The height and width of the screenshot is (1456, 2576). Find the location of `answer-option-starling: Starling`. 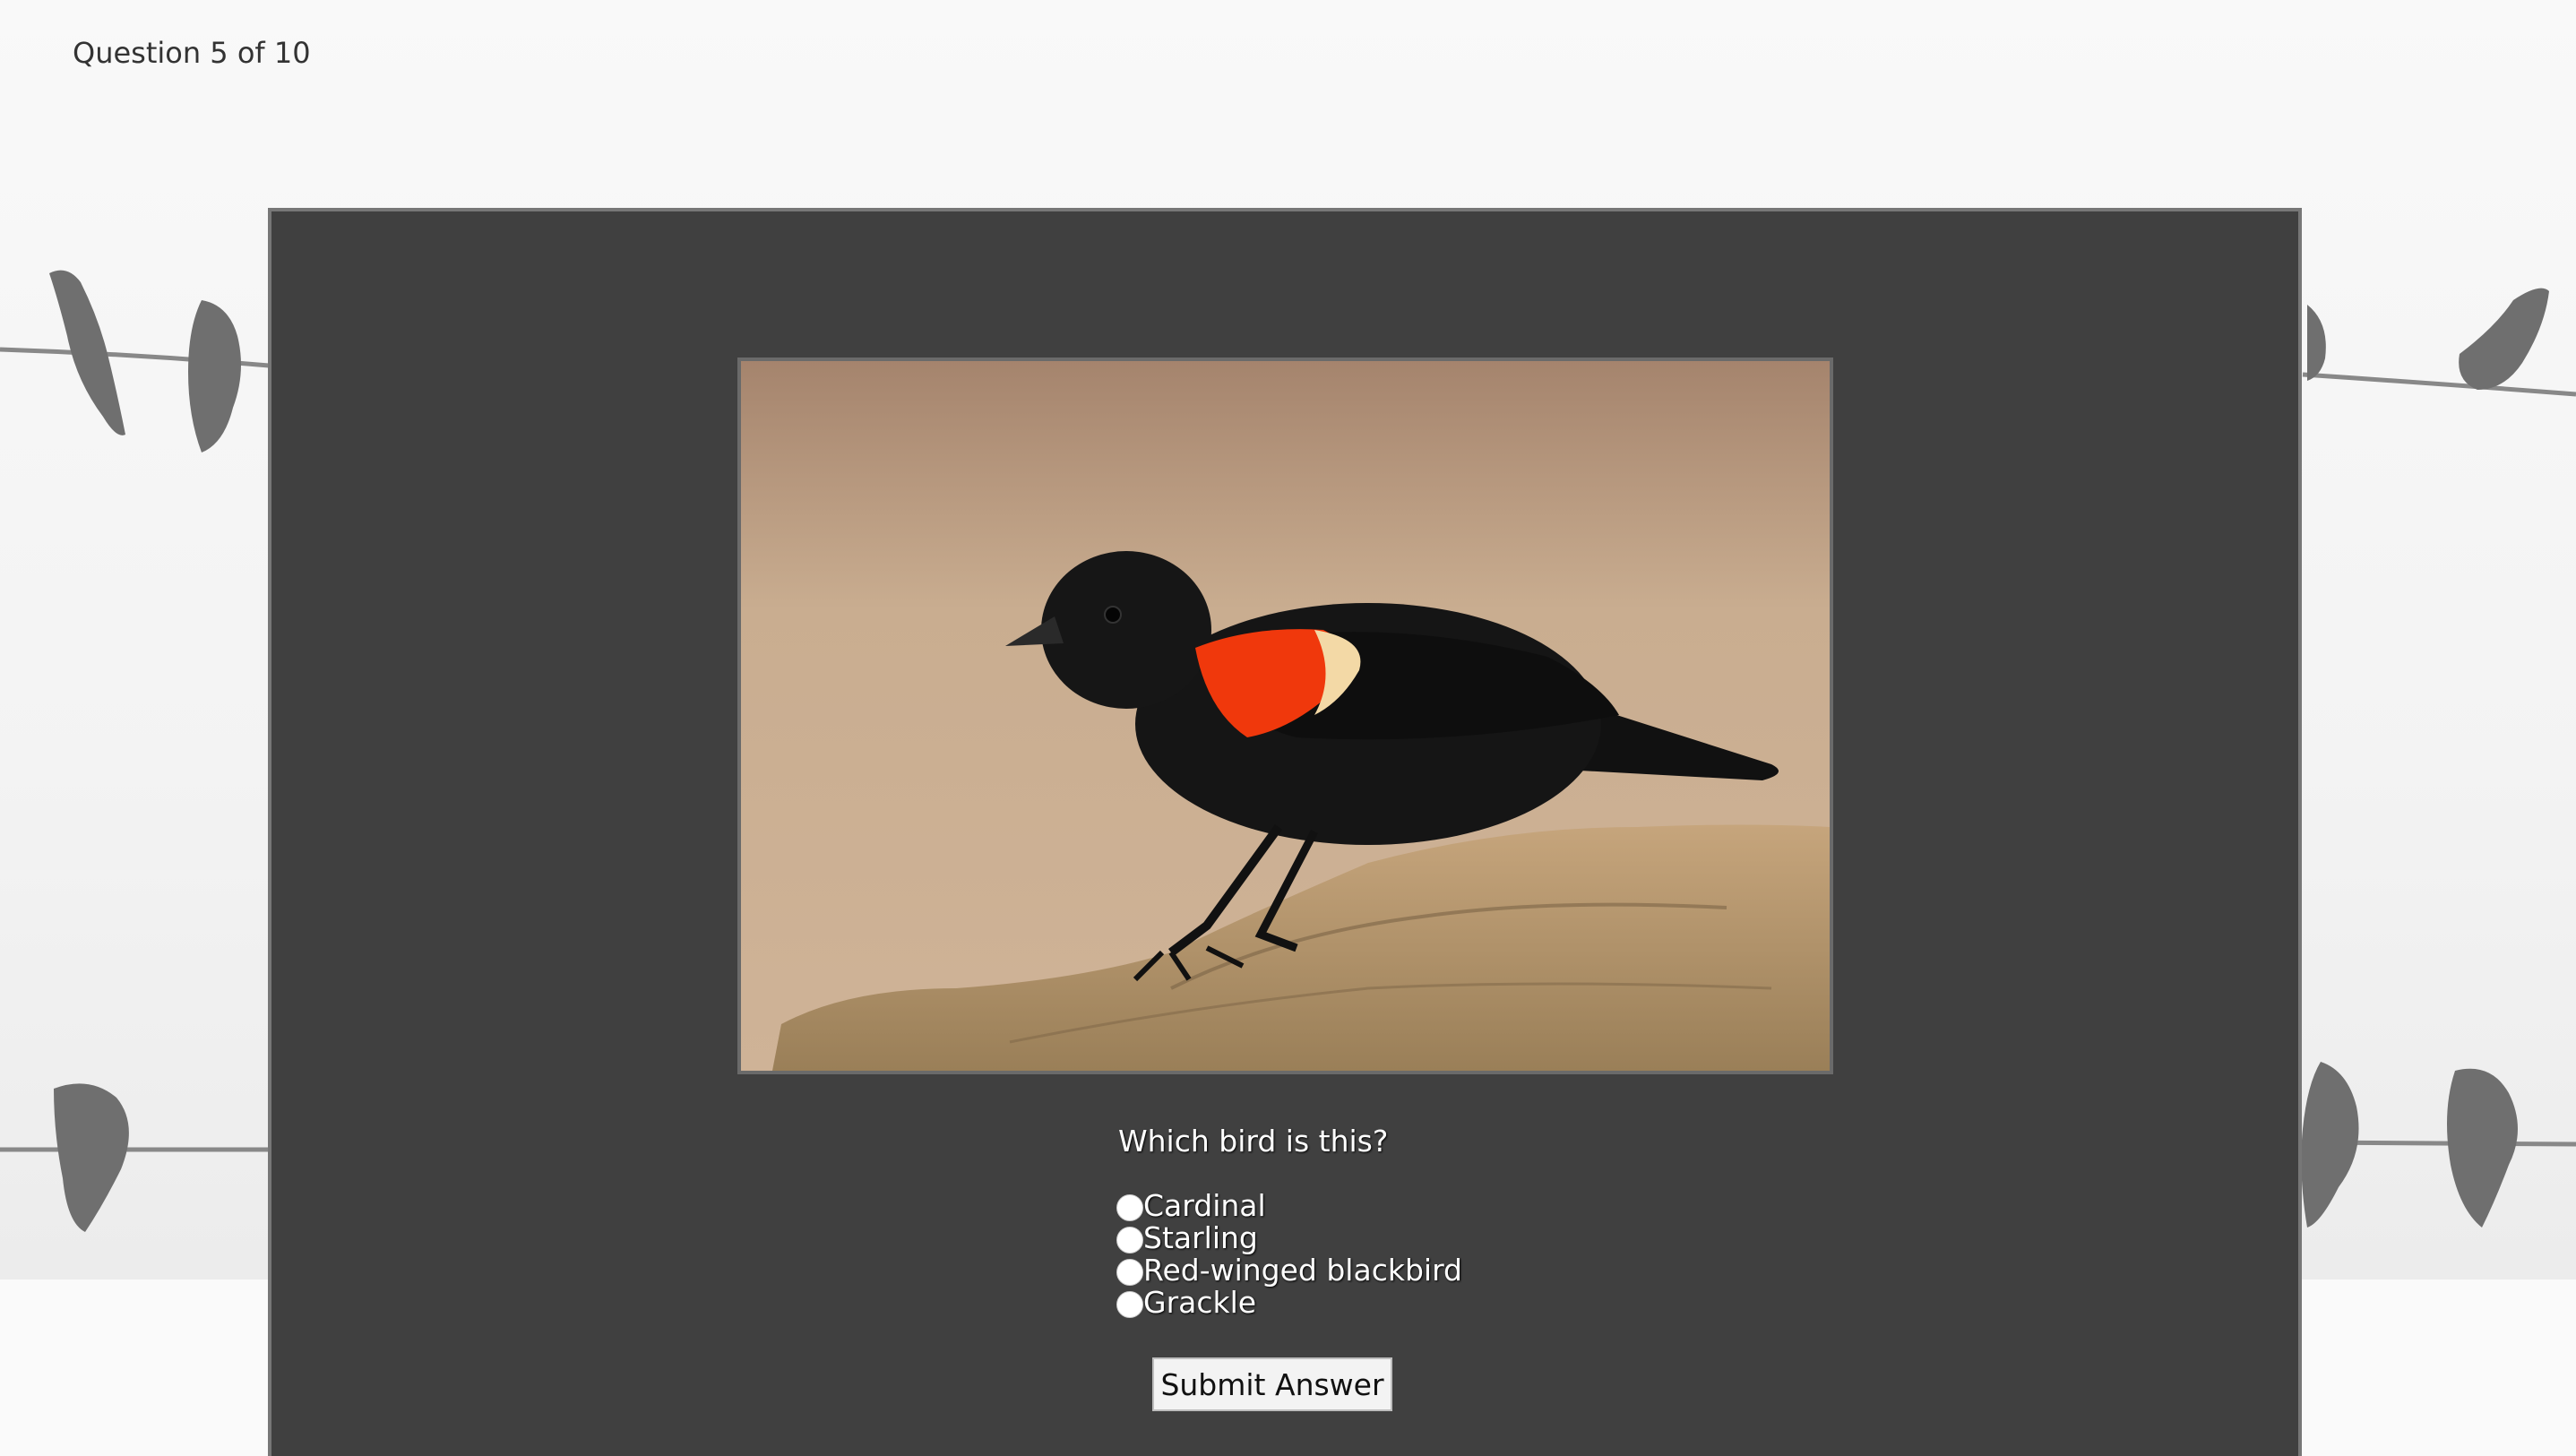

answer-option-starling: Starling is located at coordinates (1289, 1238).